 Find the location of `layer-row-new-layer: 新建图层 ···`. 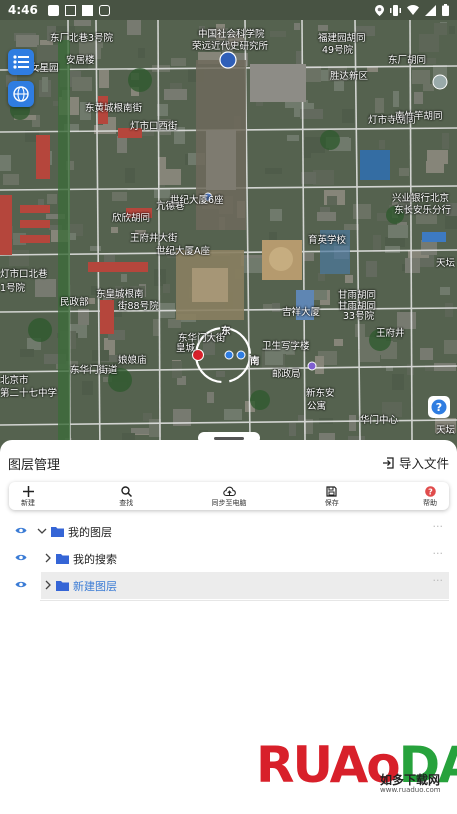

layer-row-new-layer: 新建图层 ··· is located at coordinates (229, 585).